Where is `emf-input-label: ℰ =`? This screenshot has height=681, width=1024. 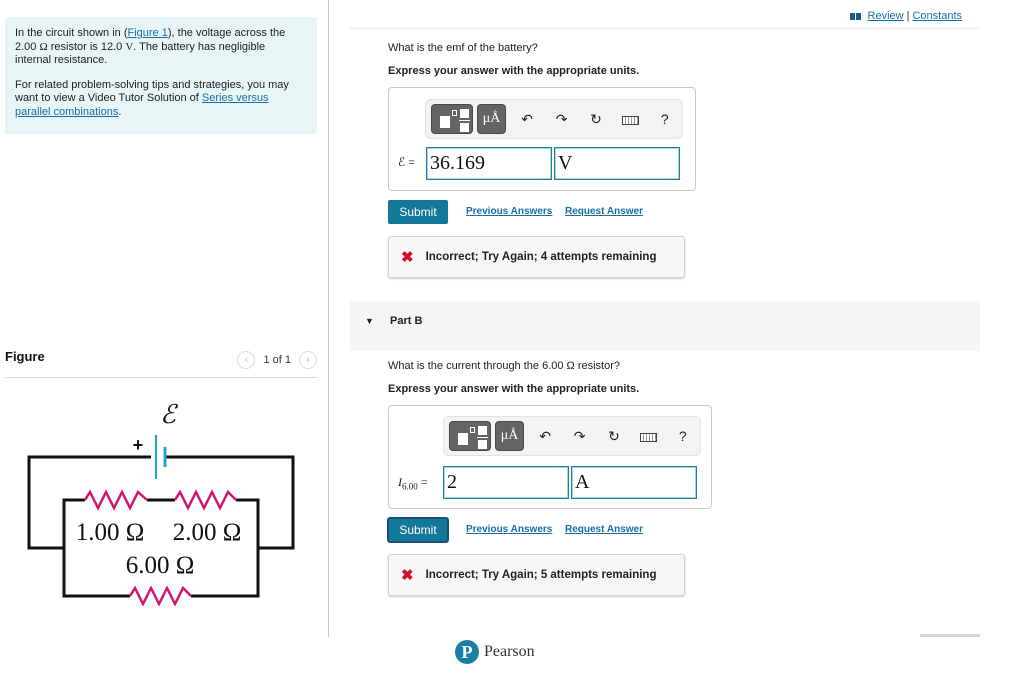 emf-input-label: ℰ = is located at coordinates (407, 162).